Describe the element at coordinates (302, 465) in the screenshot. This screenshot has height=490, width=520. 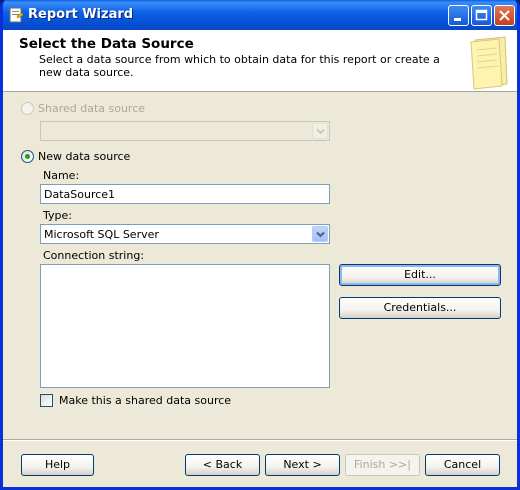
I see `next-button: Next >` at that location.